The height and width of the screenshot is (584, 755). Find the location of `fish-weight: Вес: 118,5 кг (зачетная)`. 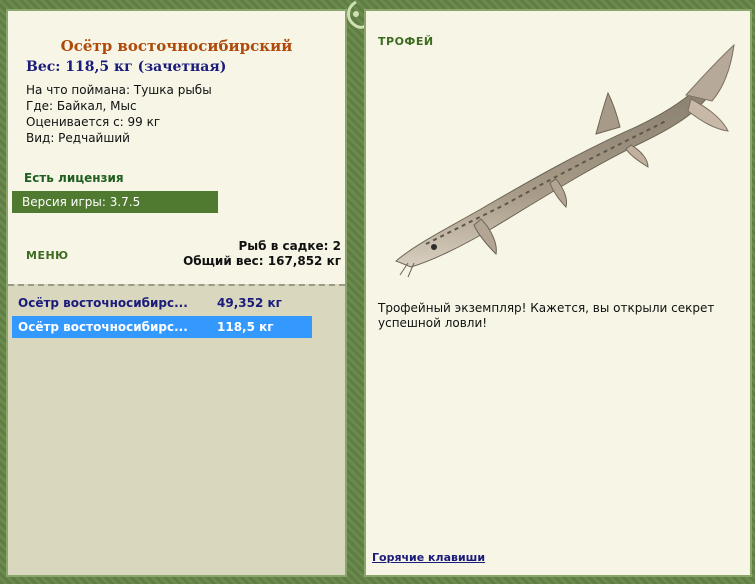

fish-weight: Вес: 118,5 кг (зачетная) is located at coordinates (126, 67).